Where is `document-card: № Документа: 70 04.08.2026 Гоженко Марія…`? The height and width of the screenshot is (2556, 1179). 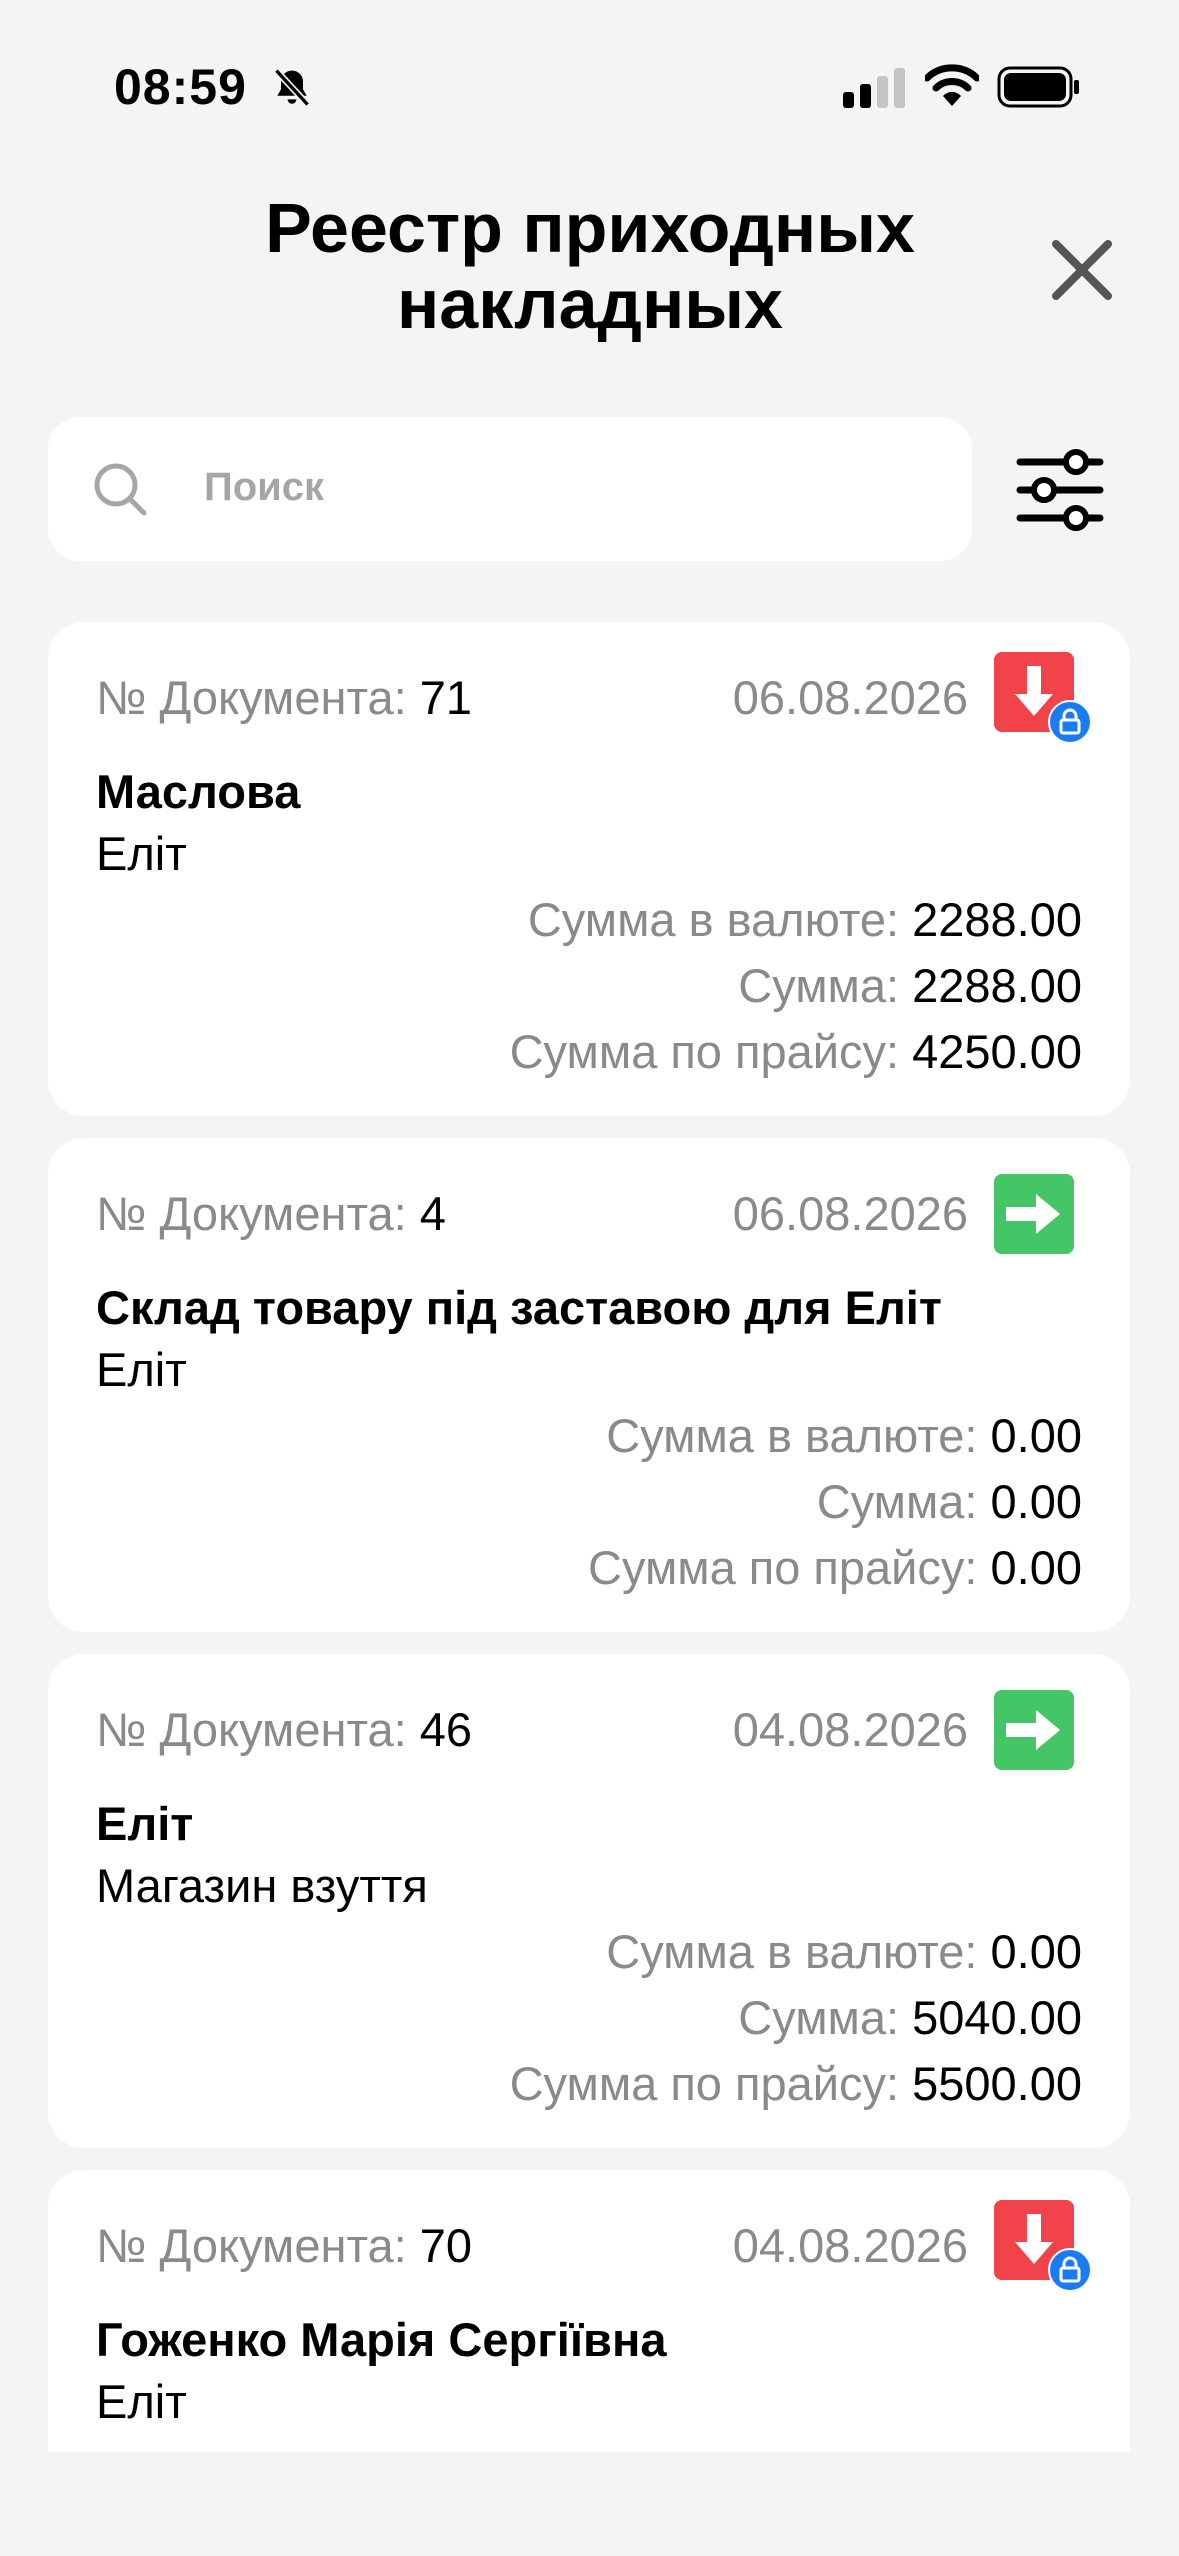 document-card: № Документа: 70 04.08.2026 Гоженко Марія… is located at coordinates (589, 2311).